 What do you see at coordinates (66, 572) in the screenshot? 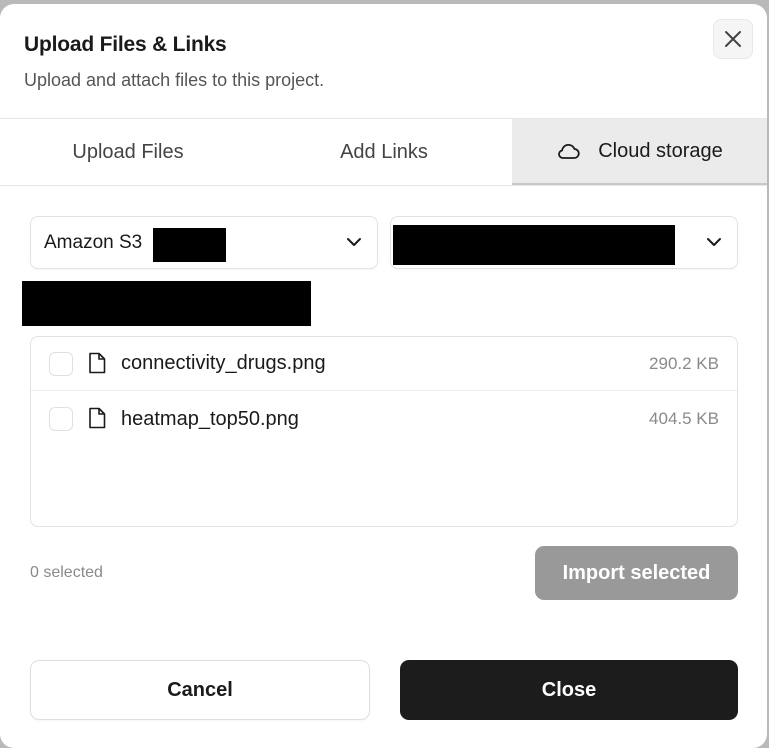
I see `selected-count: 0 selected` at bounding box center [66, 572].